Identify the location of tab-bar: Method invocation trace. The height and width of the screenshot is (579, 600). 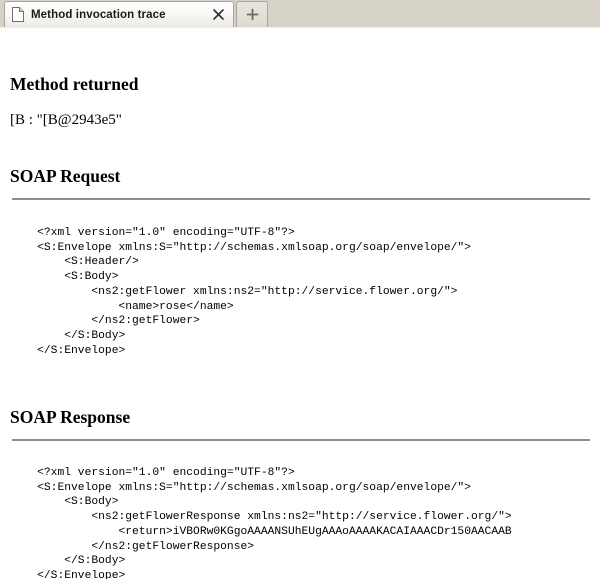
(300, 14).